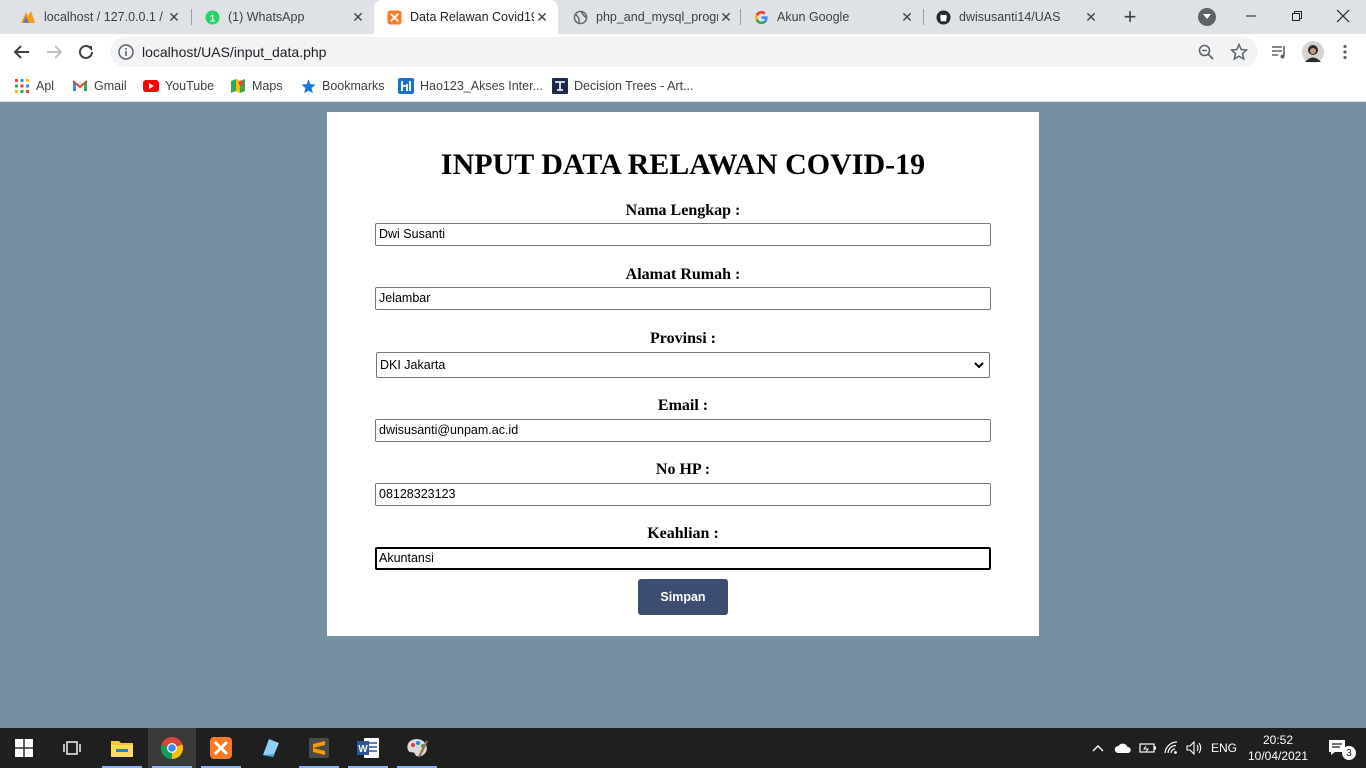 The width and height of the screenshot is (1366, 768). What do you see at coordinates (683, 234) in the screenshot?
I see `nama-input: Dwi Susanti` at bounding box center [683, 234].